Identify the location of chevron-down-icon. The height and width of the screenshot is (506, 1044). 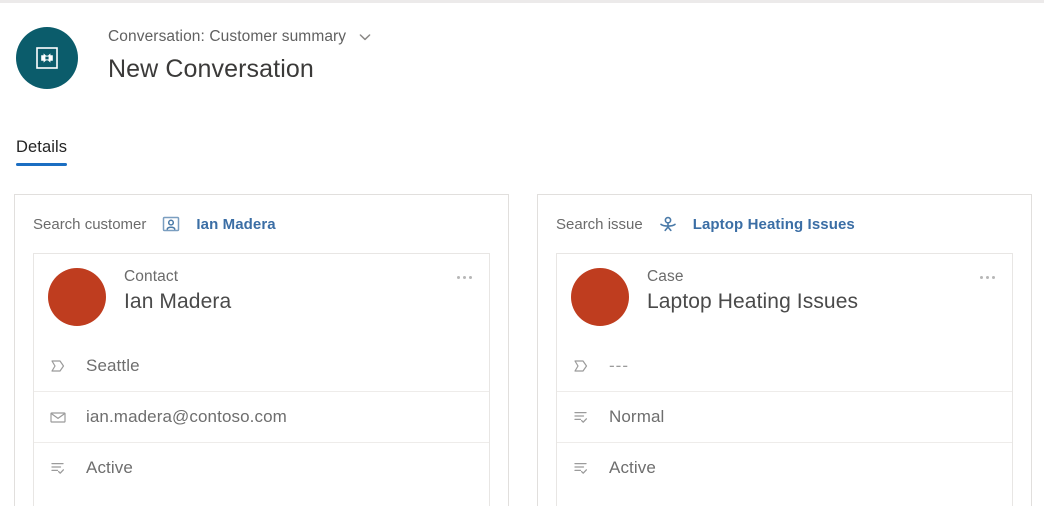
(365, 37).